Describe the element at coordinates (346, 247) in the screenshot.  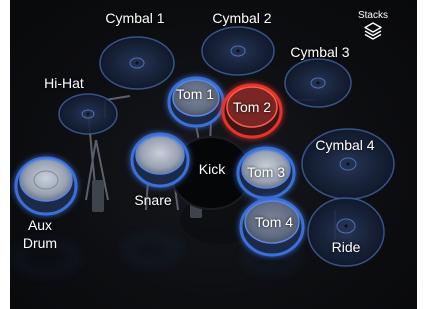
I see `ride-label: Ride` at that location.